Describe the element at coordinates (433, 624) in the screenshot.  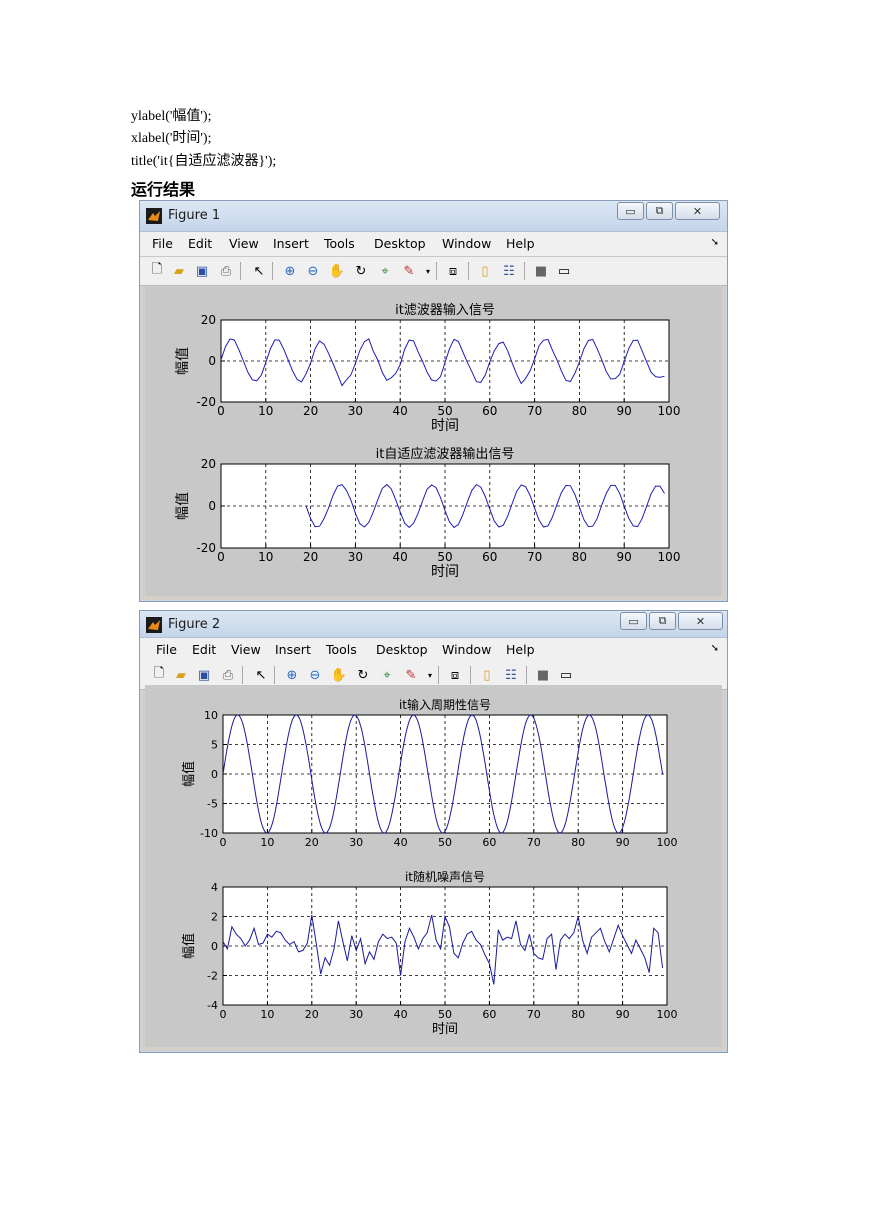
I see `figure-2-titlebar: Figure 2 ▭ ⧉ ✕` at that location.